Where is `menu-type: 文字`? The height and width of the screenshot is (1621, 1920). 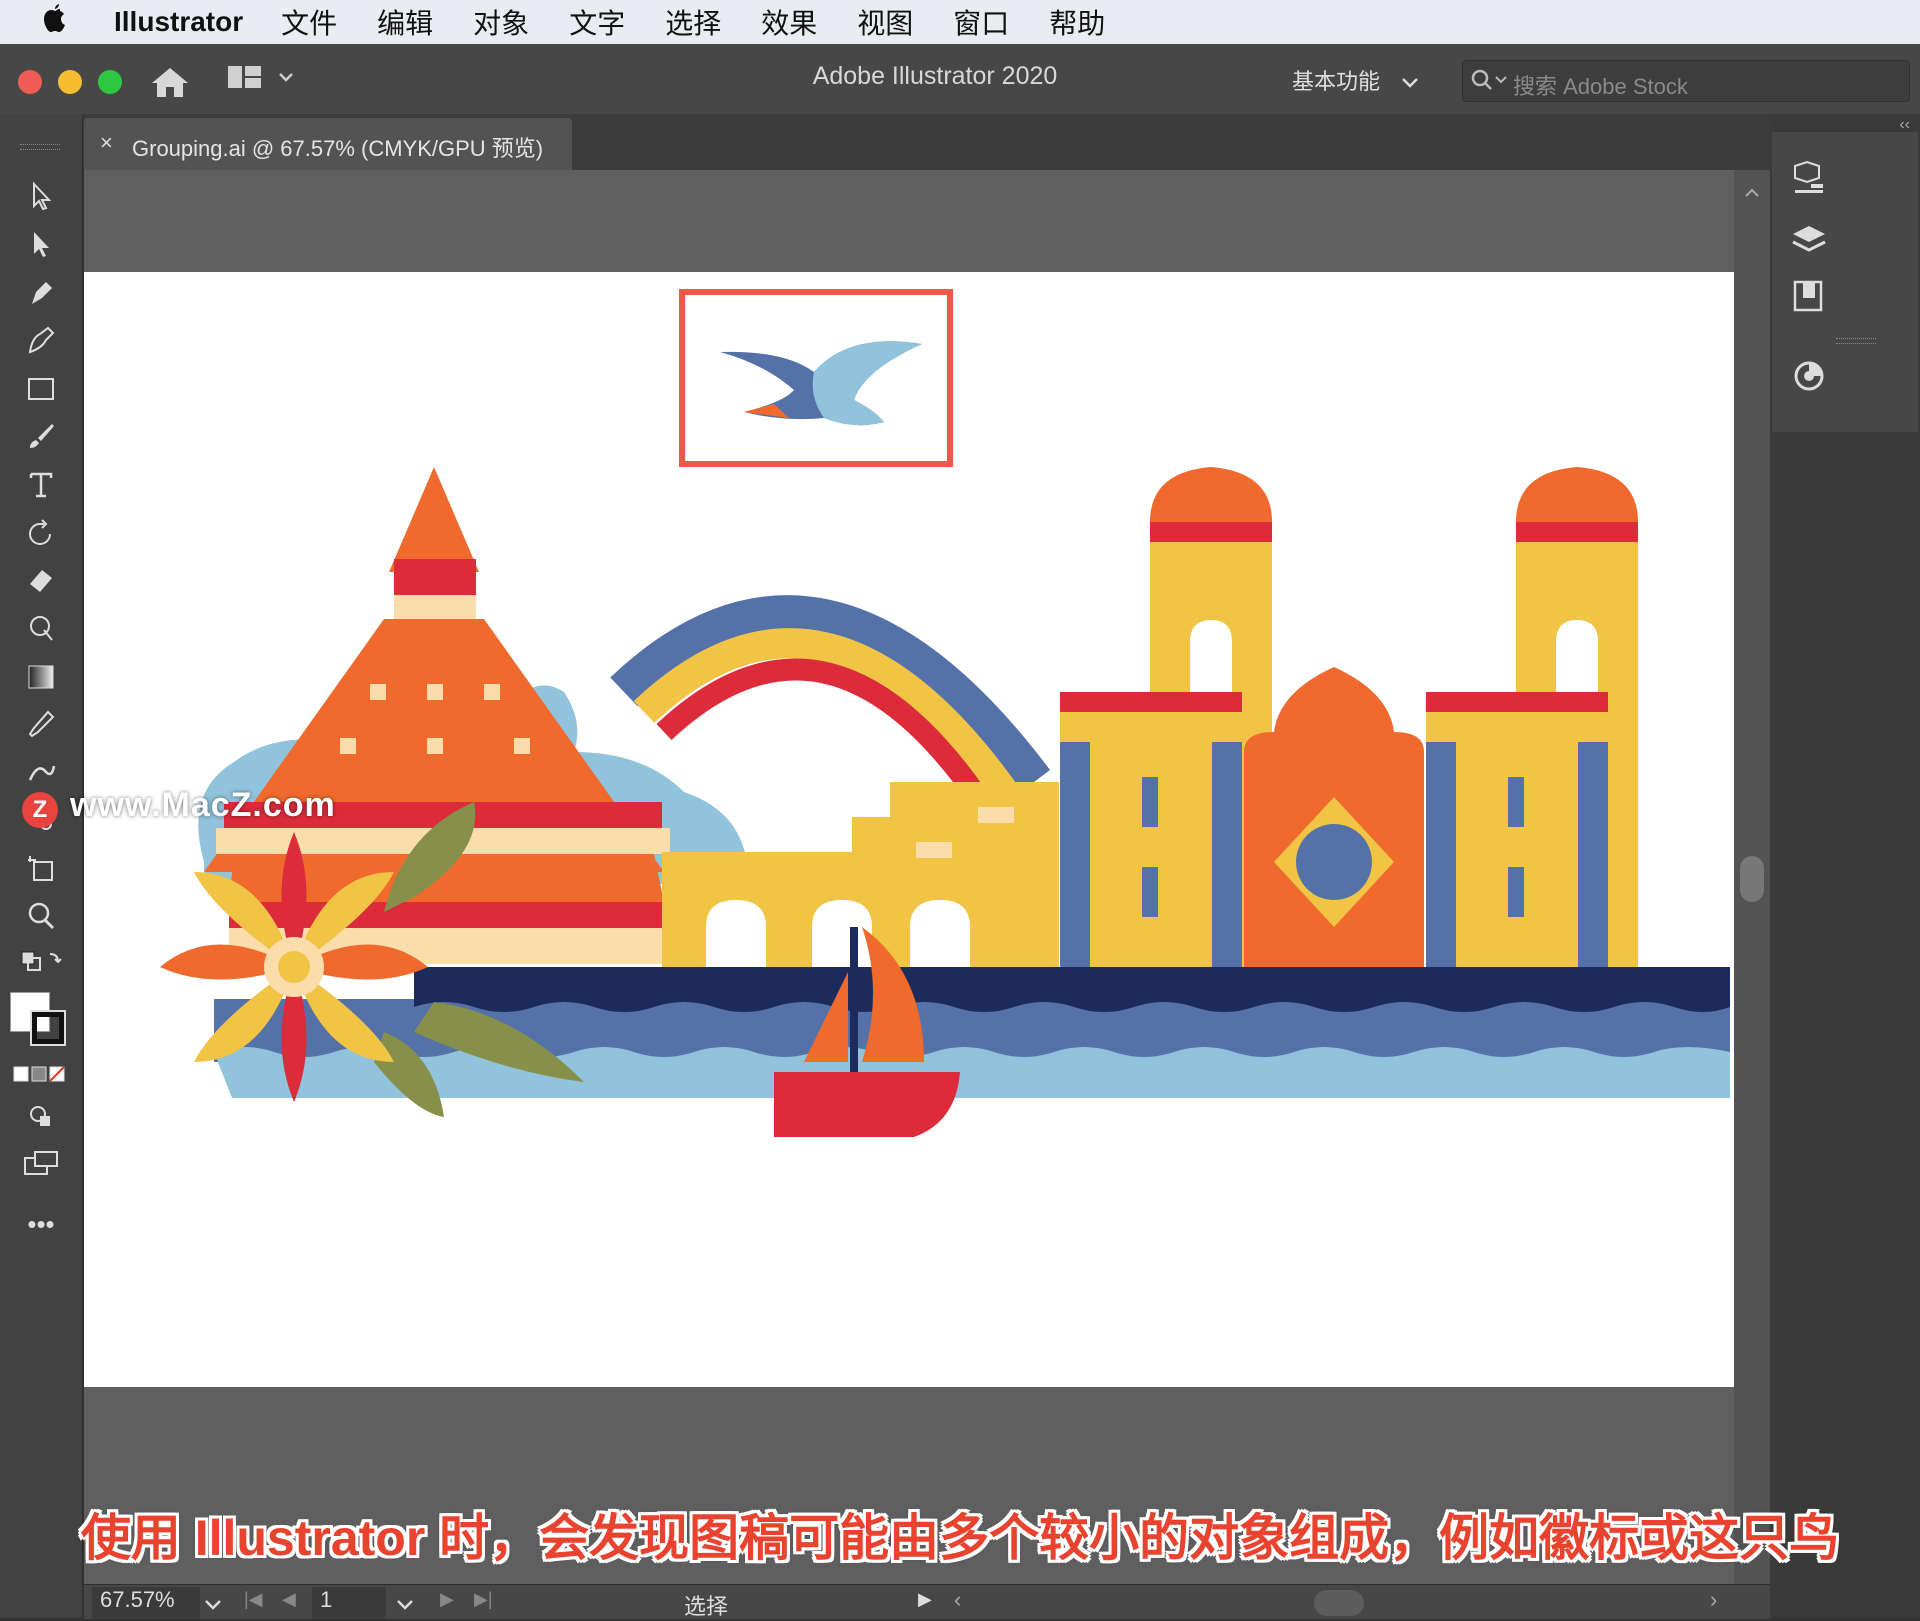 menu-type: 文字 is located at coordinates (597, 22).